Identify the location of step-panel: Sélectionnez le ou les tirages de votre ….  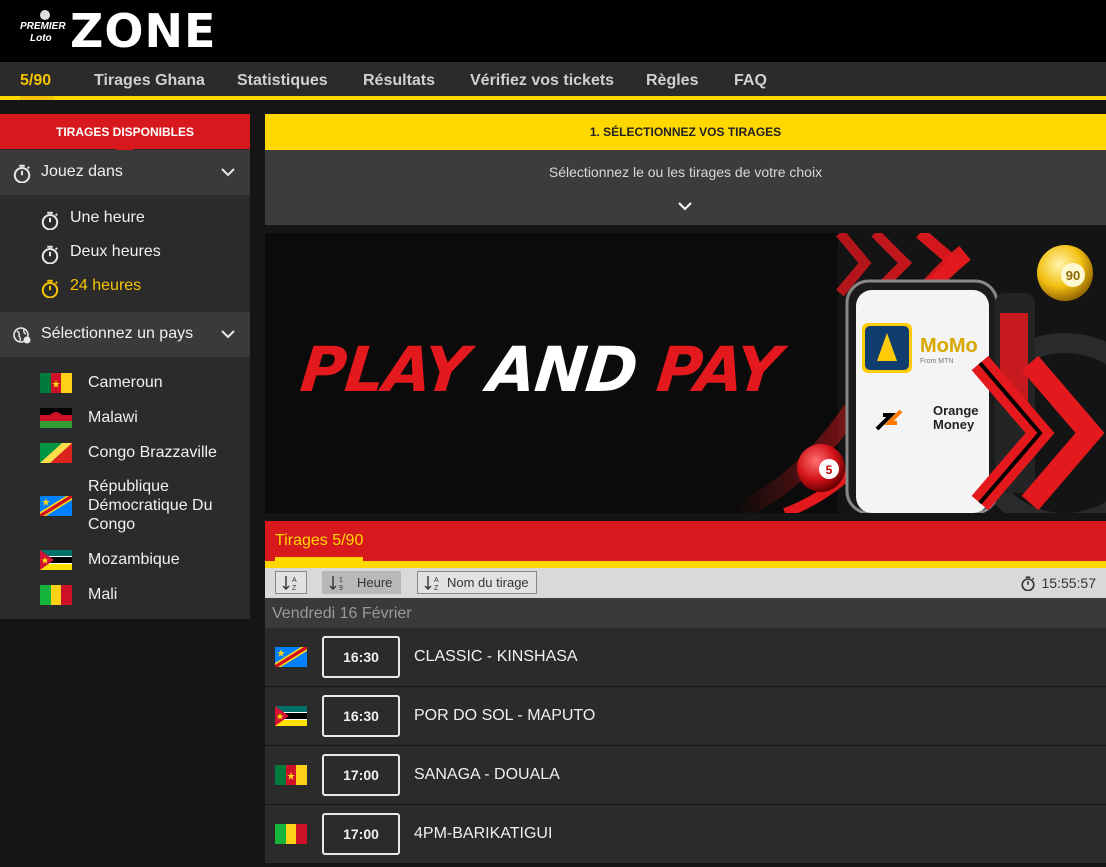
(685, 187).